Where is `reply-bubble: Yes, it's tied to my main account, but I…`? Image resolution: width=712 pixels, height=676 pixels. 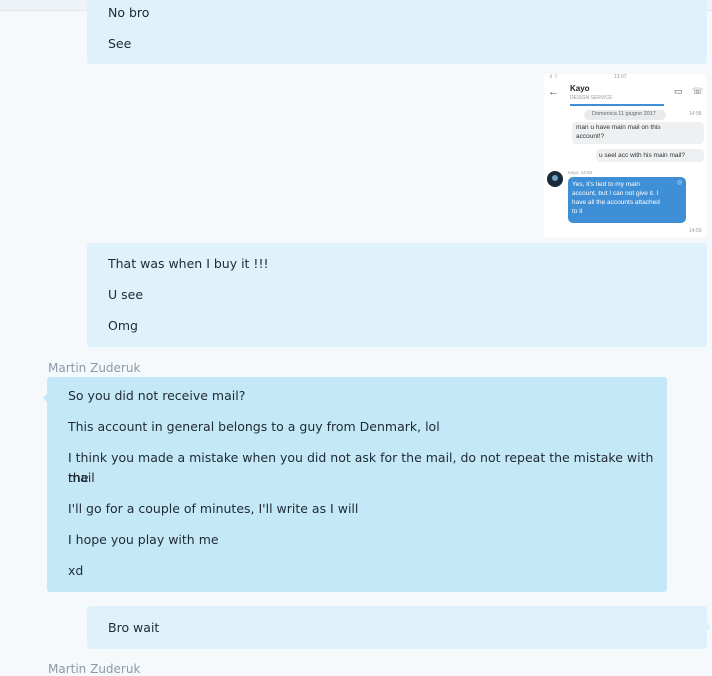
reply-bubble: Yes, it's tied to my main account, but I… is located at coordinates (627, 200).